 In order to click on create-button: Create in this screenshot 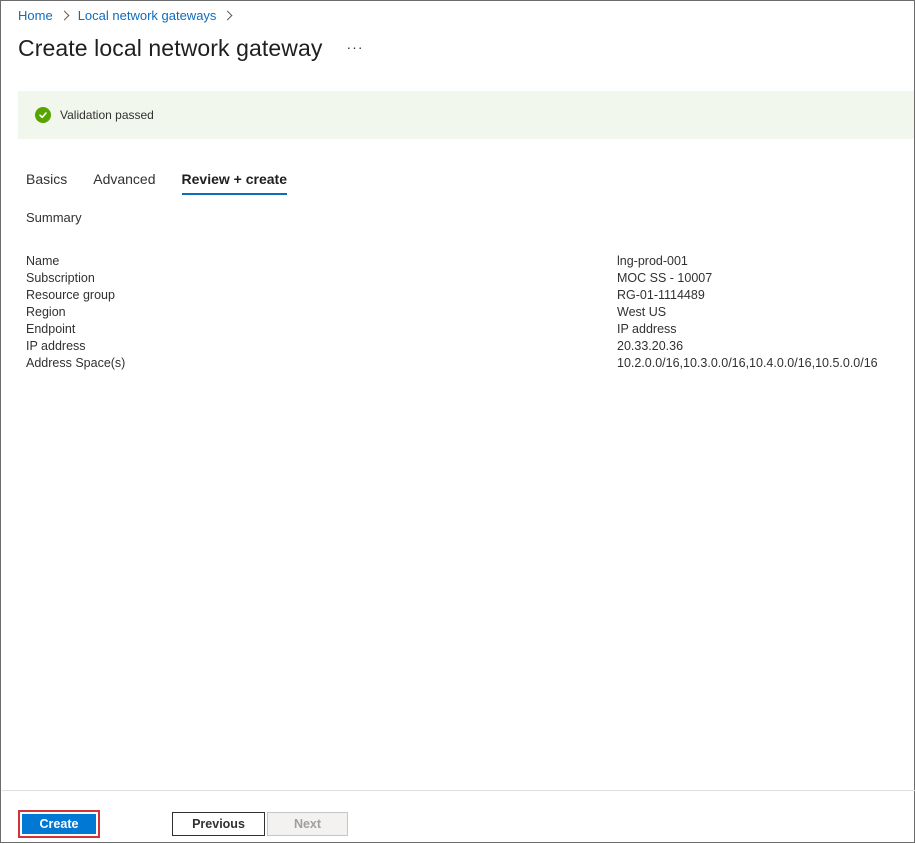, I will do `click(59, 824)`.